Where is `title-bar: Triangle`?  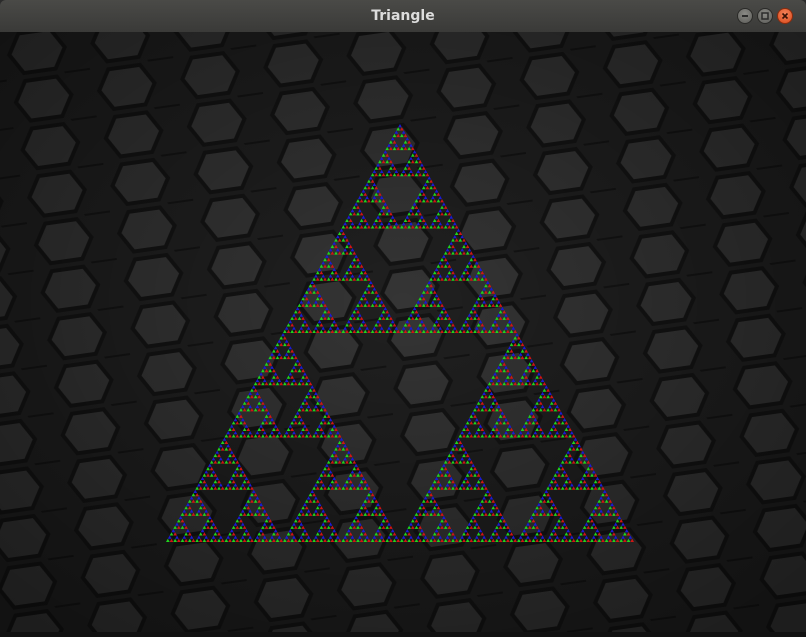 title-bar: Triangle is located at coordinates (403, 16).